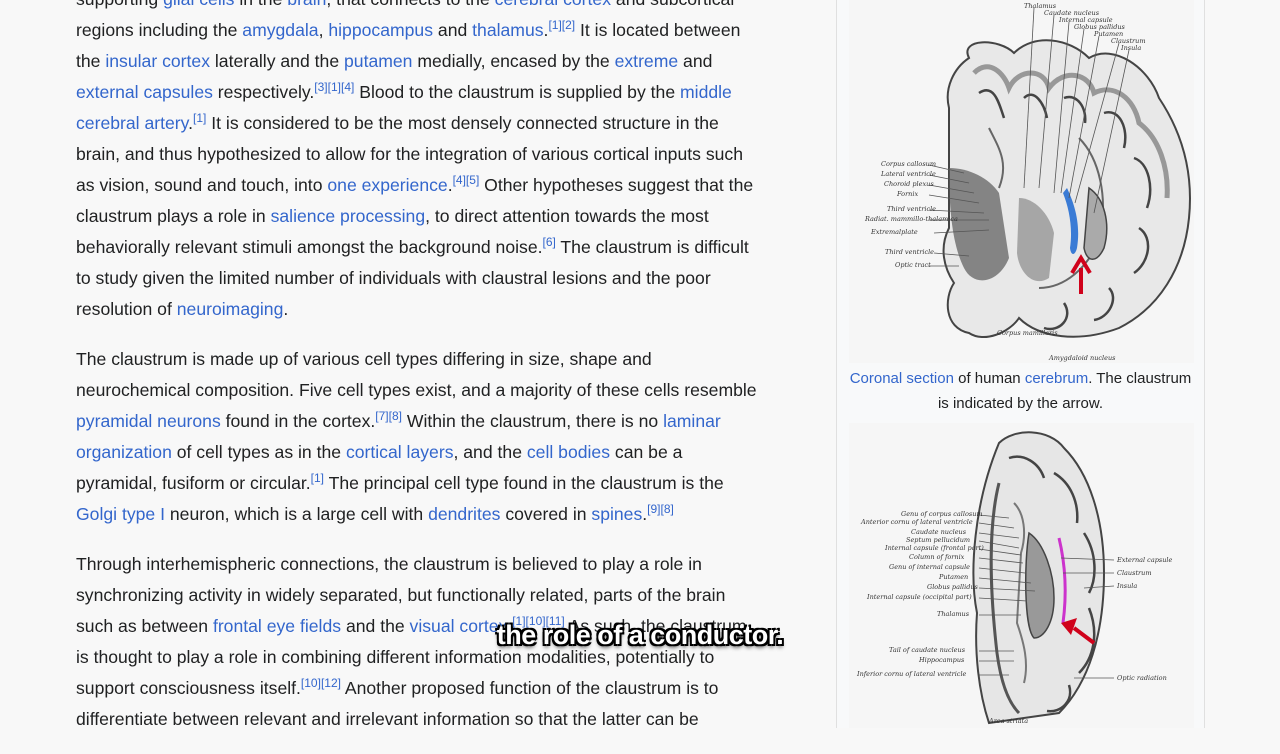 The height and width of the screenshot is (754, 1280). Describe the element at coordinates (387, 185) in the screenshot. I see `link-one-experience: one experience` at that location.